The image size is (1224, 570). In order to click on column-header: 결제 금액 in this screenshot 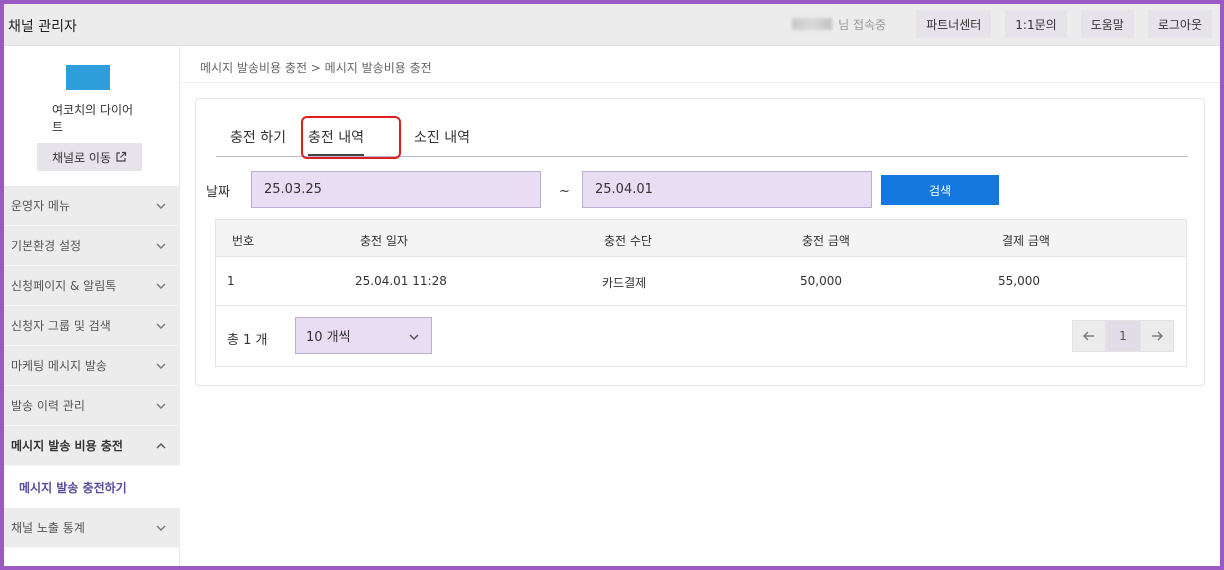, I will do `click(1026, 241)`.